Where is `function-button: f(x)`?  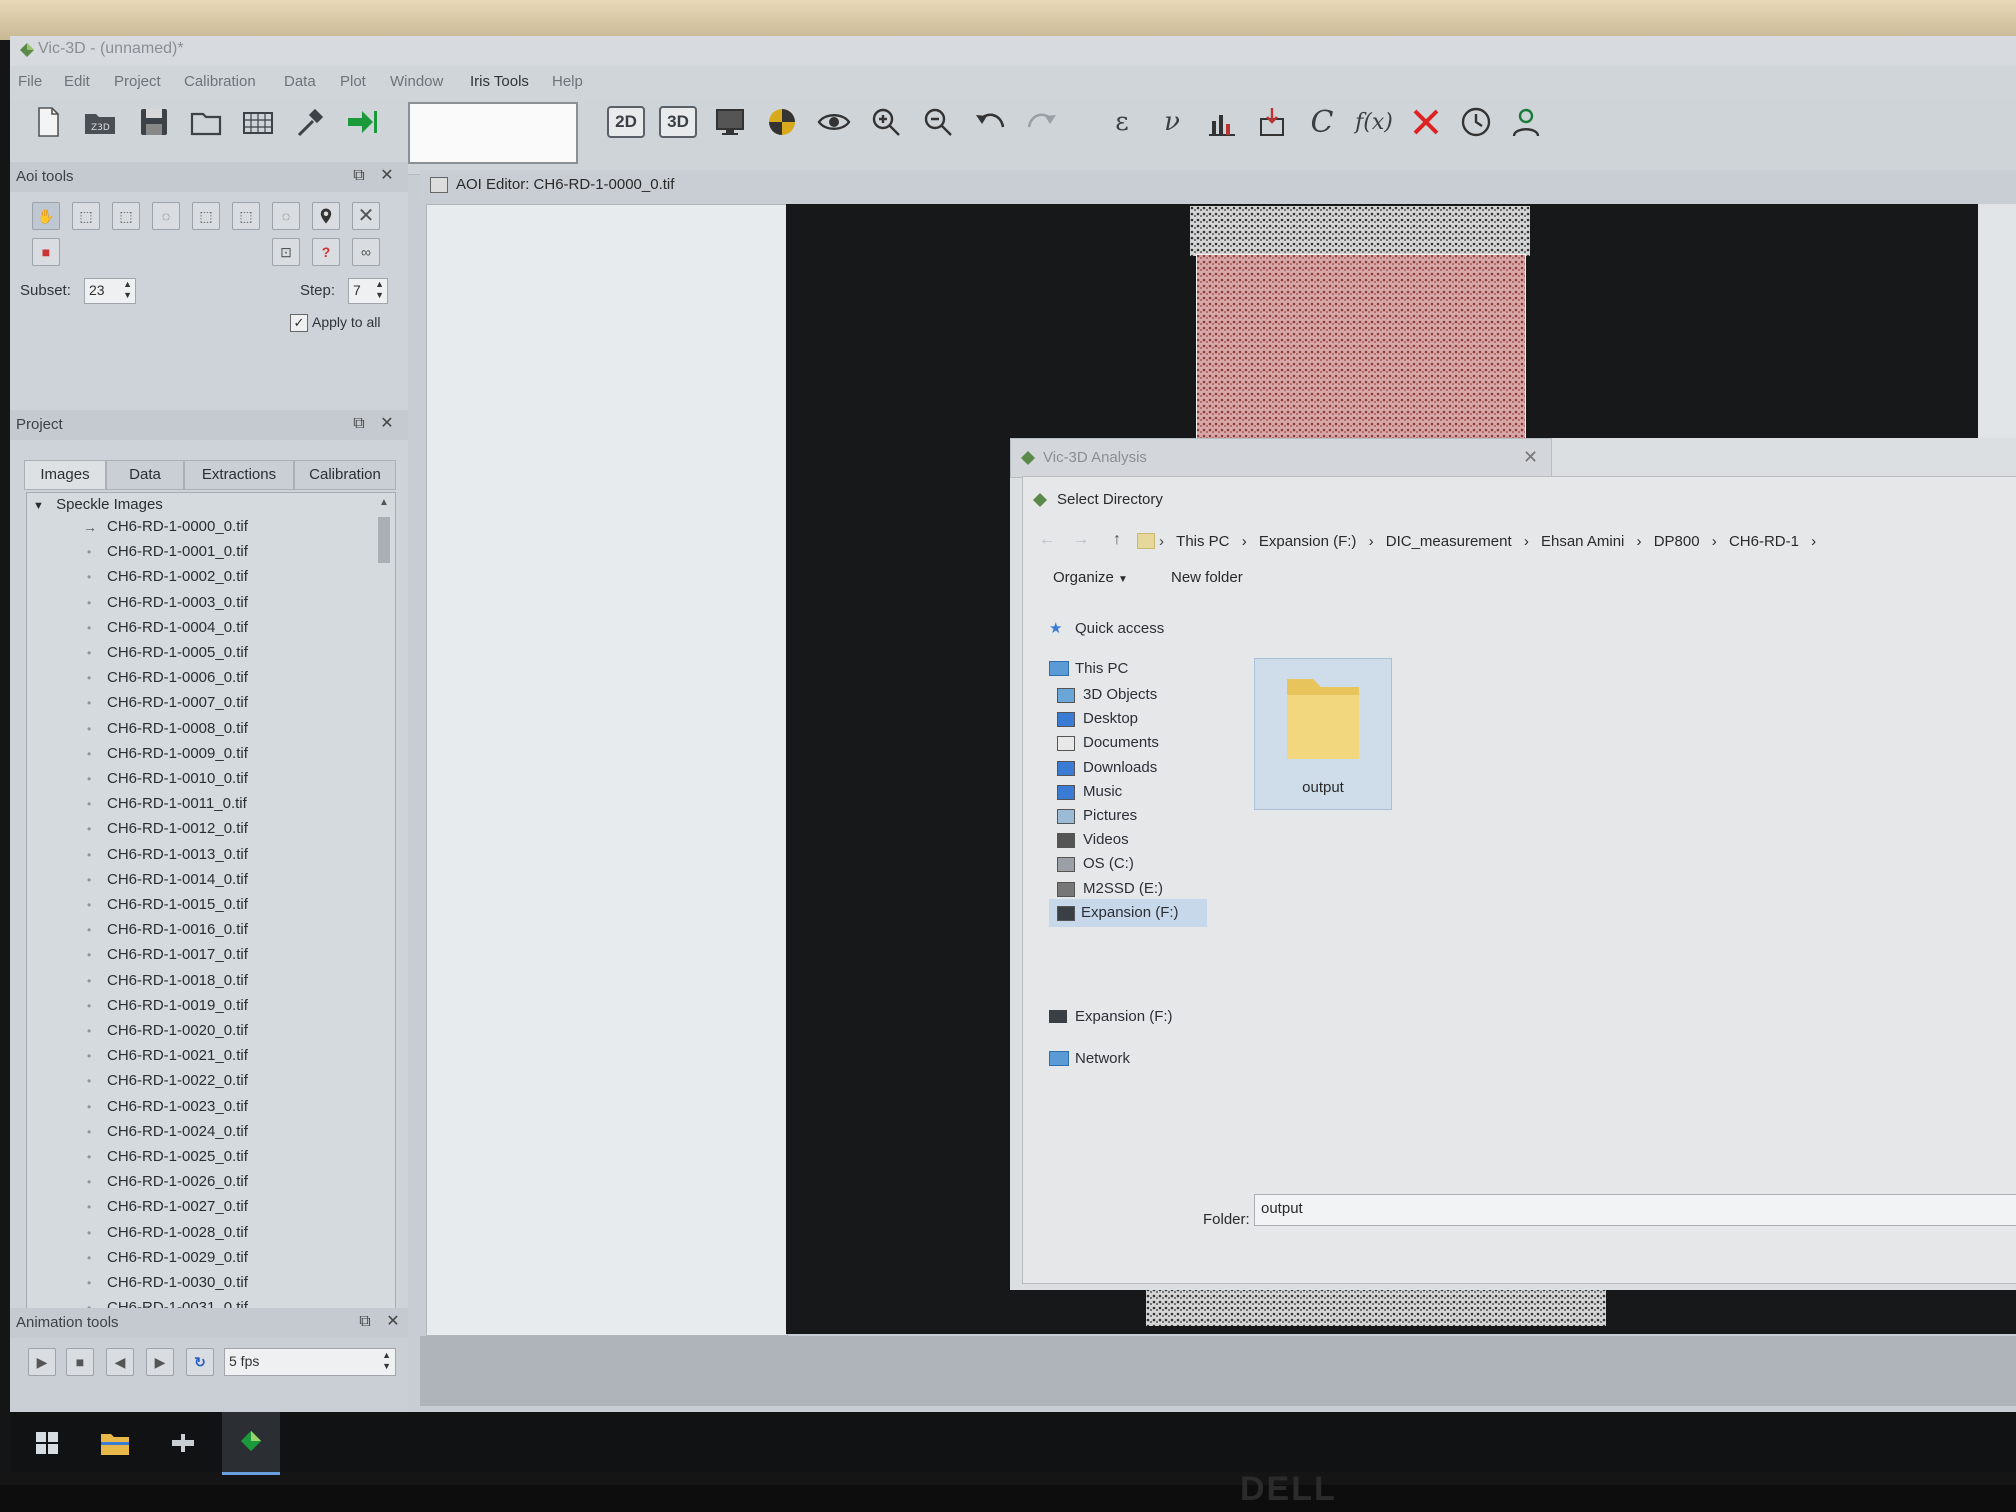 function-button: f(x) is located at coordinates (1374, 122).